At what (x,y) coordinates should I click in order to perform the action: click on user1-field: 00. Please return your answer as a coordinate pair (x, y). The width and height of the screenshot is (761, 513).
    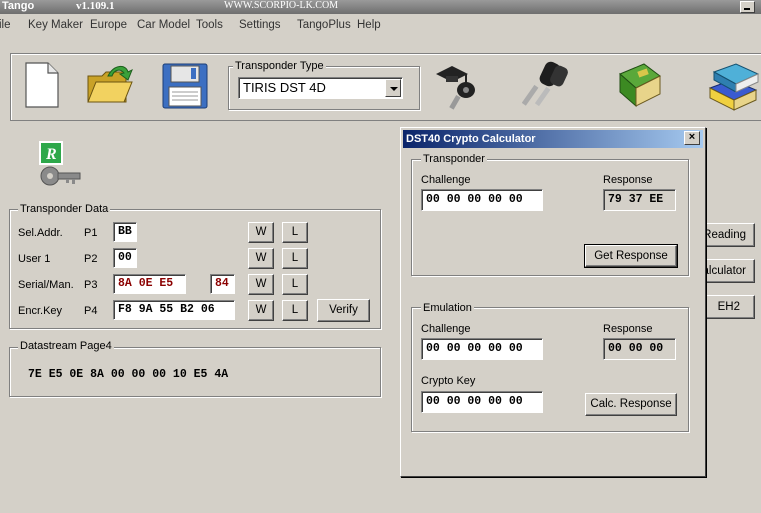
    Looking at the image, I should click on (125, 258).